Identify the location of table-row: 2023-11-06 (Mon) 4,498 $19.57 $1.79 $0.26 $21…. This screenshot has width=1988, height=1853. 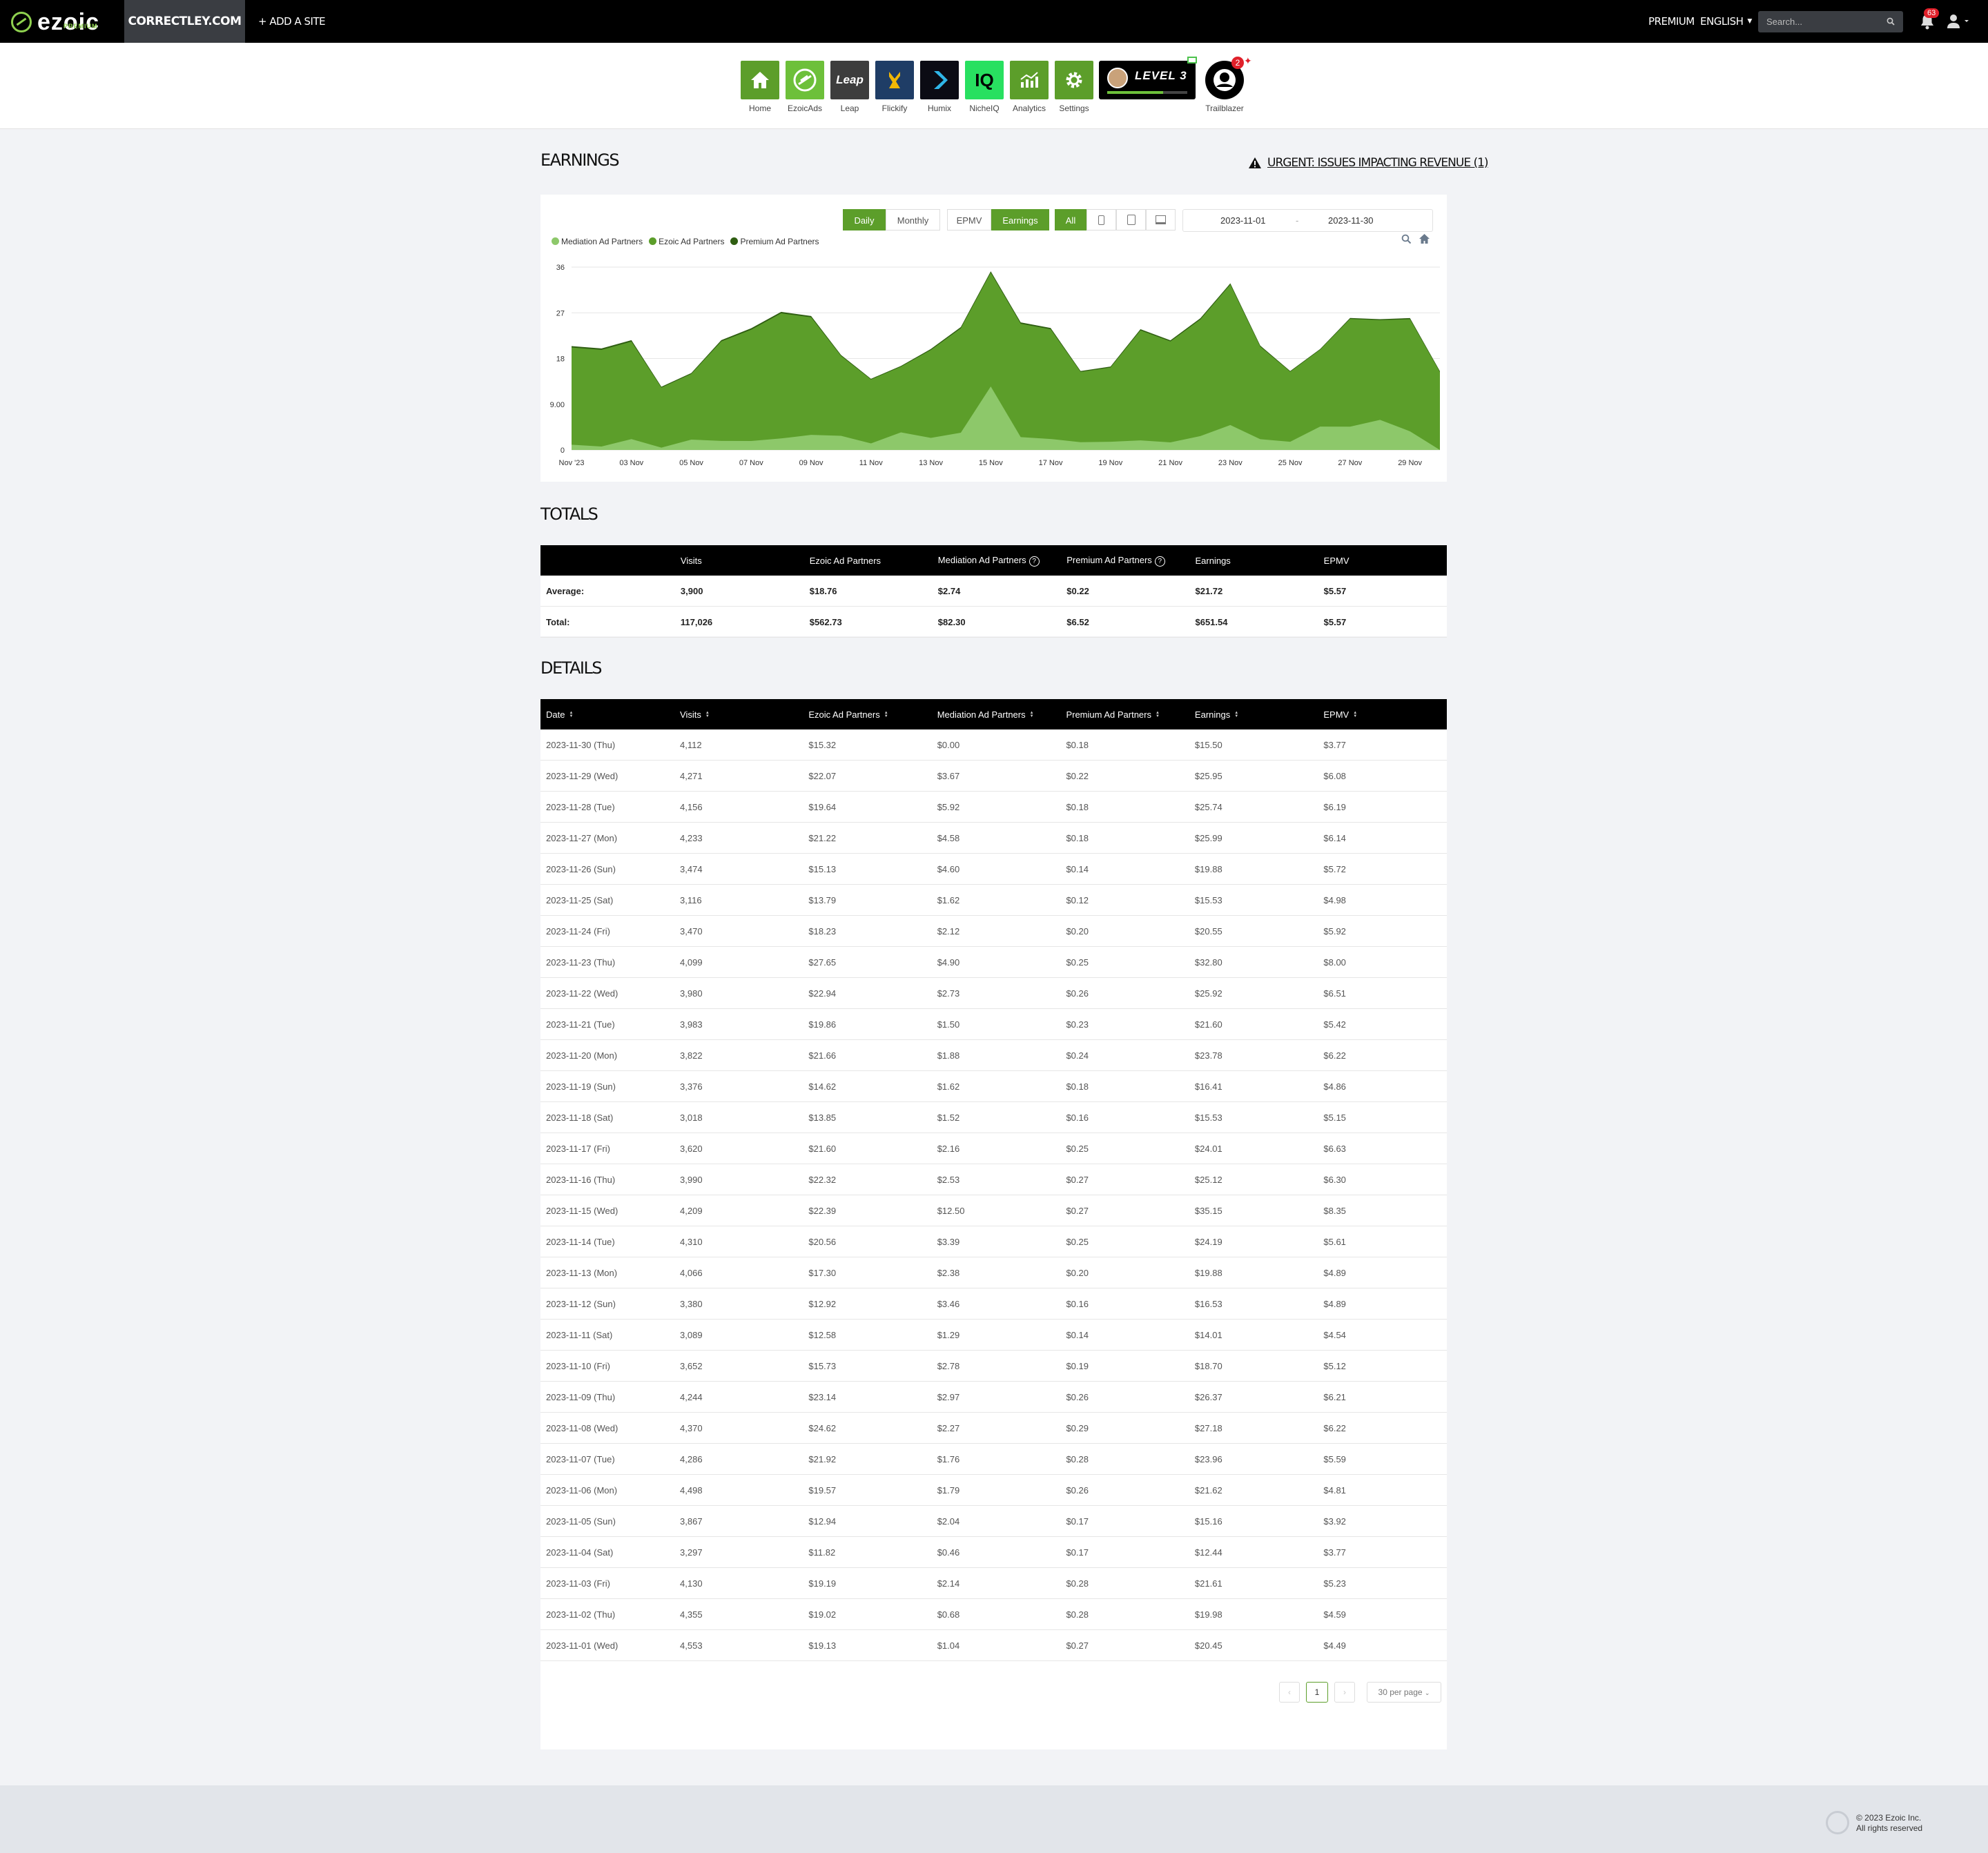
(993, 1490).